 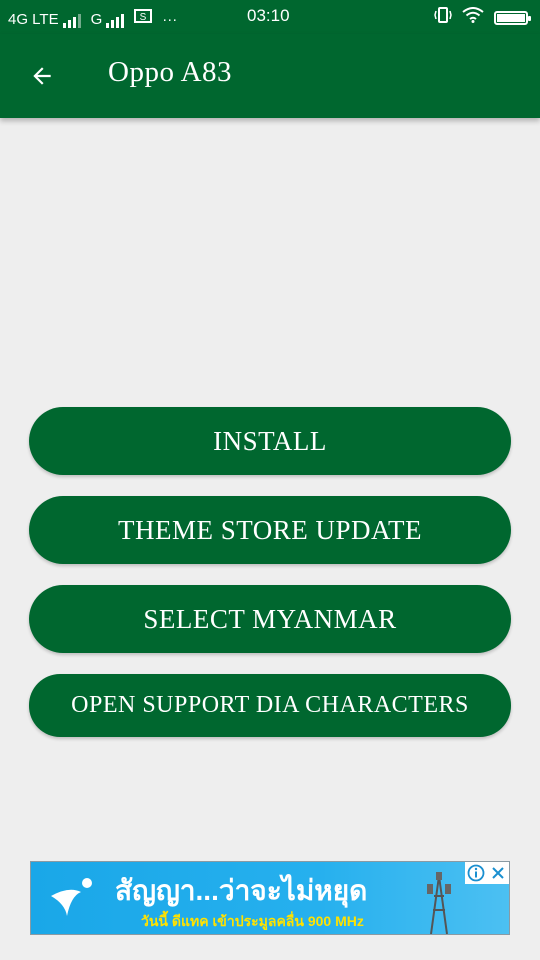 What do you see at coordinates (476, 873) in the screenshot?
I see `info-icon` at bounding box center [476, 873].